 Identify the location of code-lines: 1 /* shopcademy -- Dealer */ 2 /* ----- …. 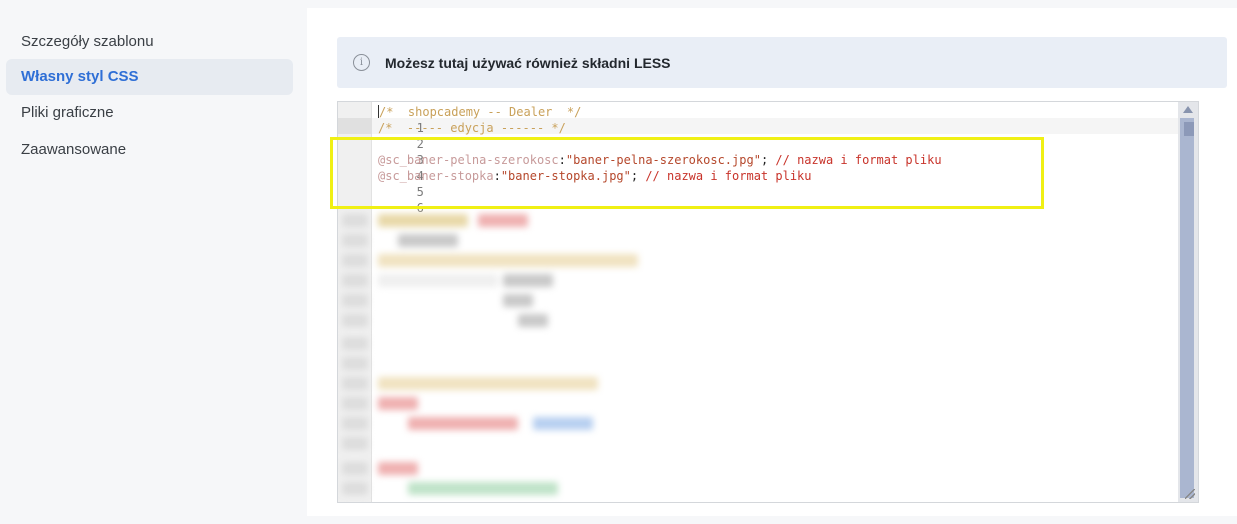
(640, 159).